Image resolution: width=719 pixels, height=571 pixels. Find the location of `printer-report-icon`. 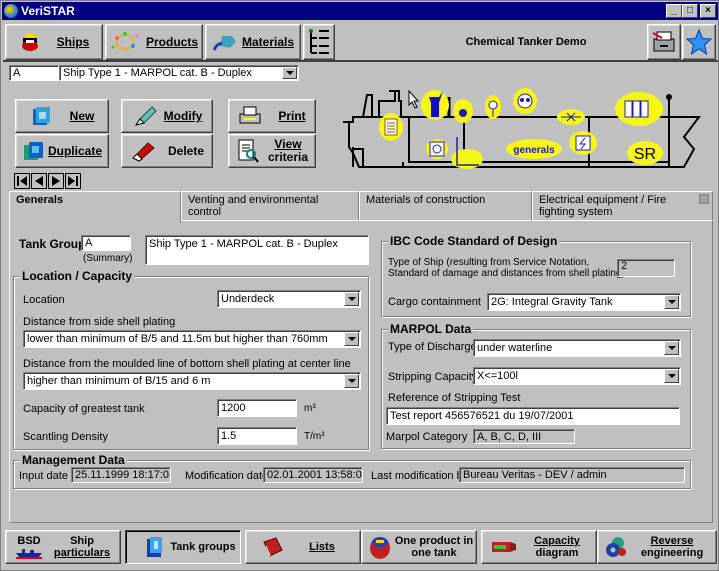

printer-report-icon is located at coordinates (663, 41).